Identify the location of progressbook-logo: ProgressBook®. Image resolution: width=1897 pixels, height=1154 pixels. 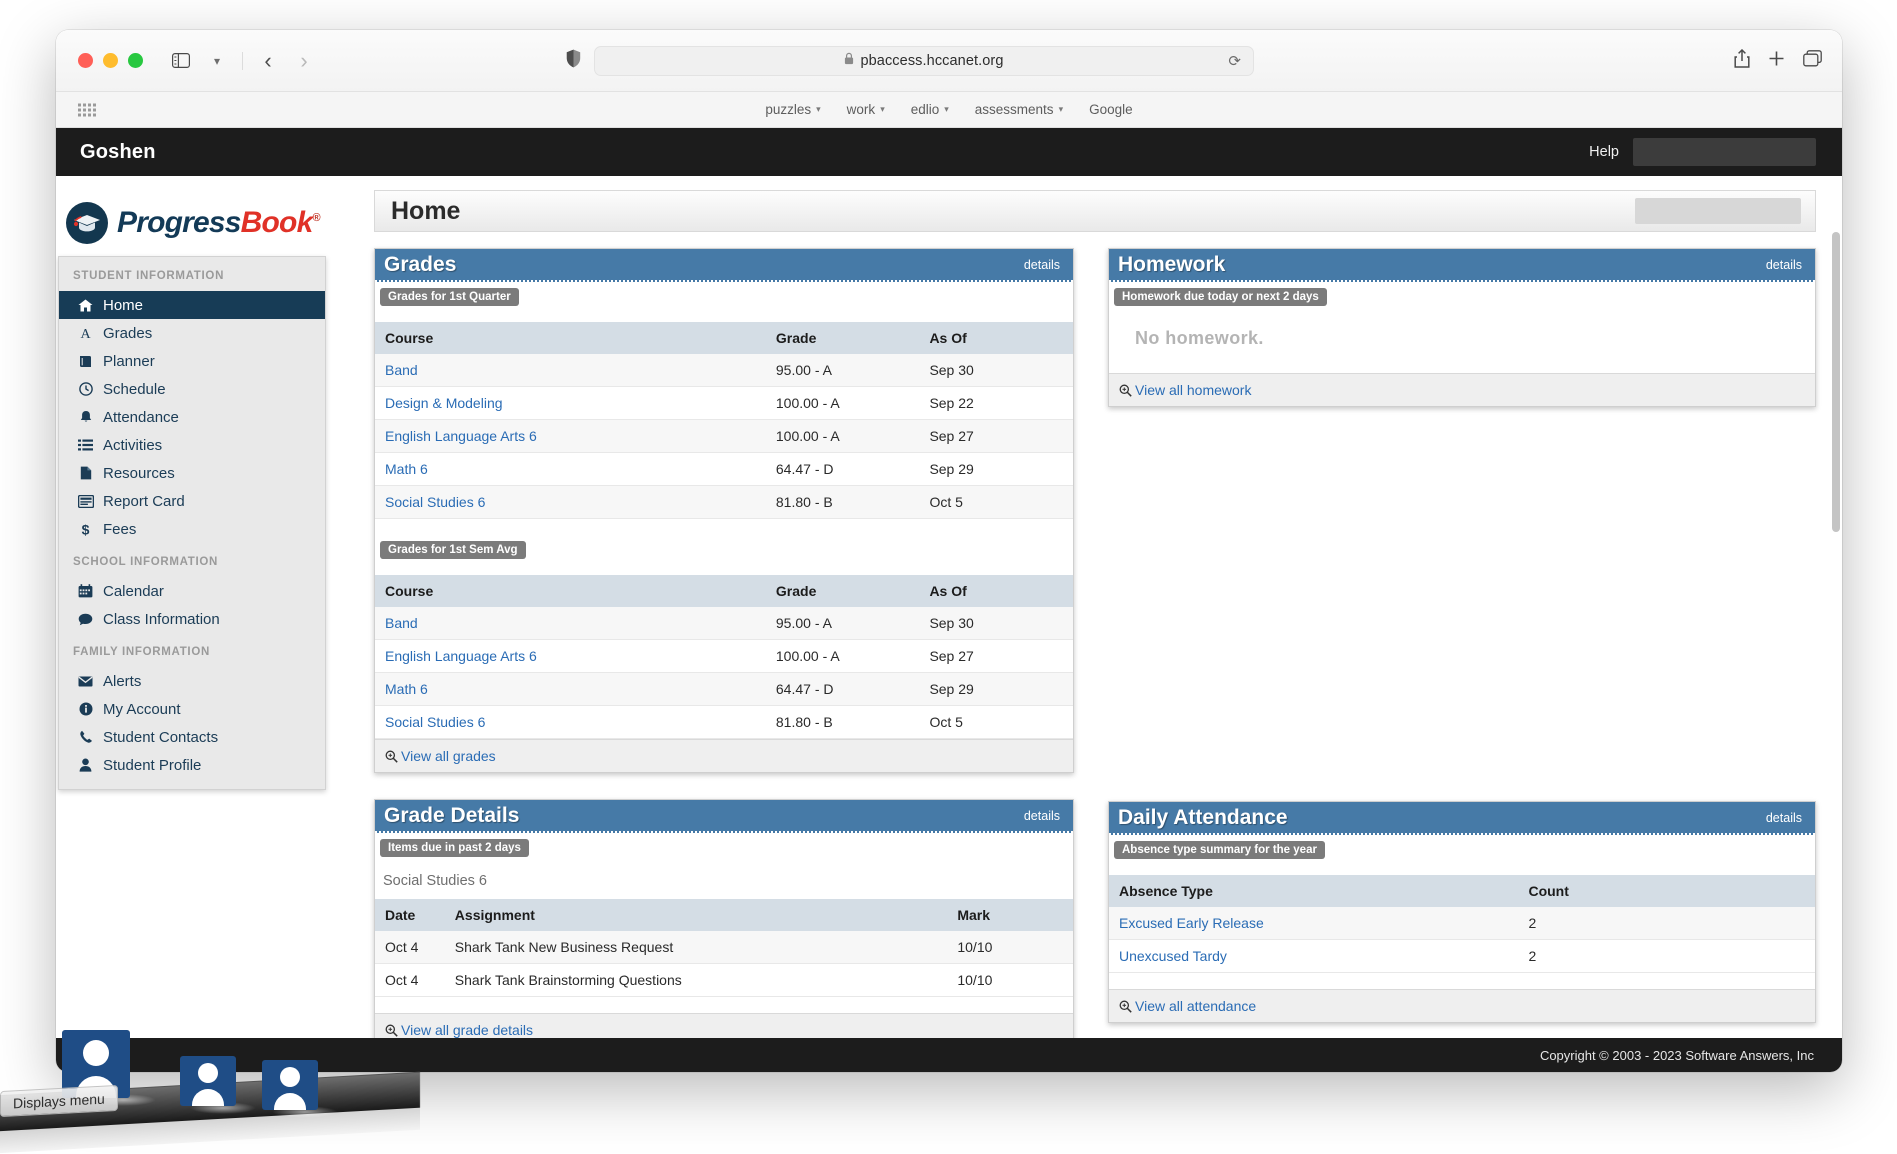
(215, 225).